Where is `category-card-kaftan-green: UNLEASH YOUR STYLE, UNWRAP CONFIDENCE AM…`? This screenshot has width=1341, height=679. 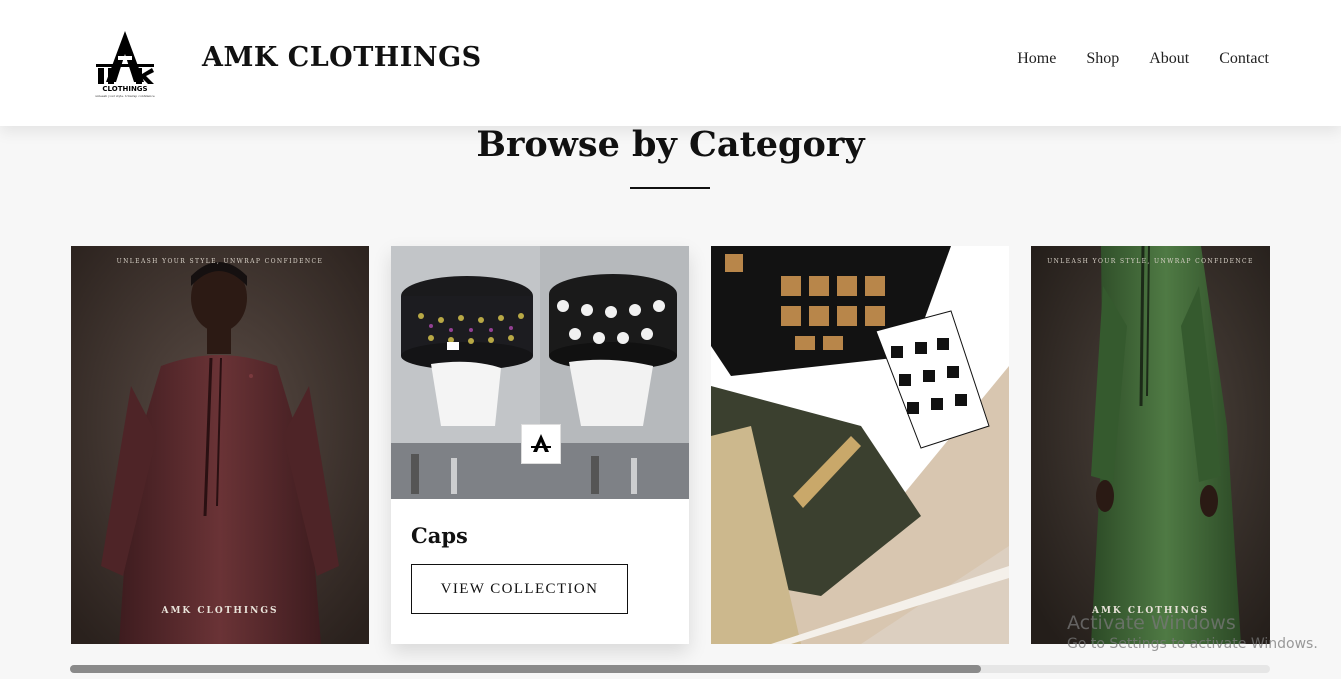 category-card-kaftan-green: UNLEASH YOUR STYLE, UNWRAP CONFIDENCE AM… is located at coordinates (1150, 445).